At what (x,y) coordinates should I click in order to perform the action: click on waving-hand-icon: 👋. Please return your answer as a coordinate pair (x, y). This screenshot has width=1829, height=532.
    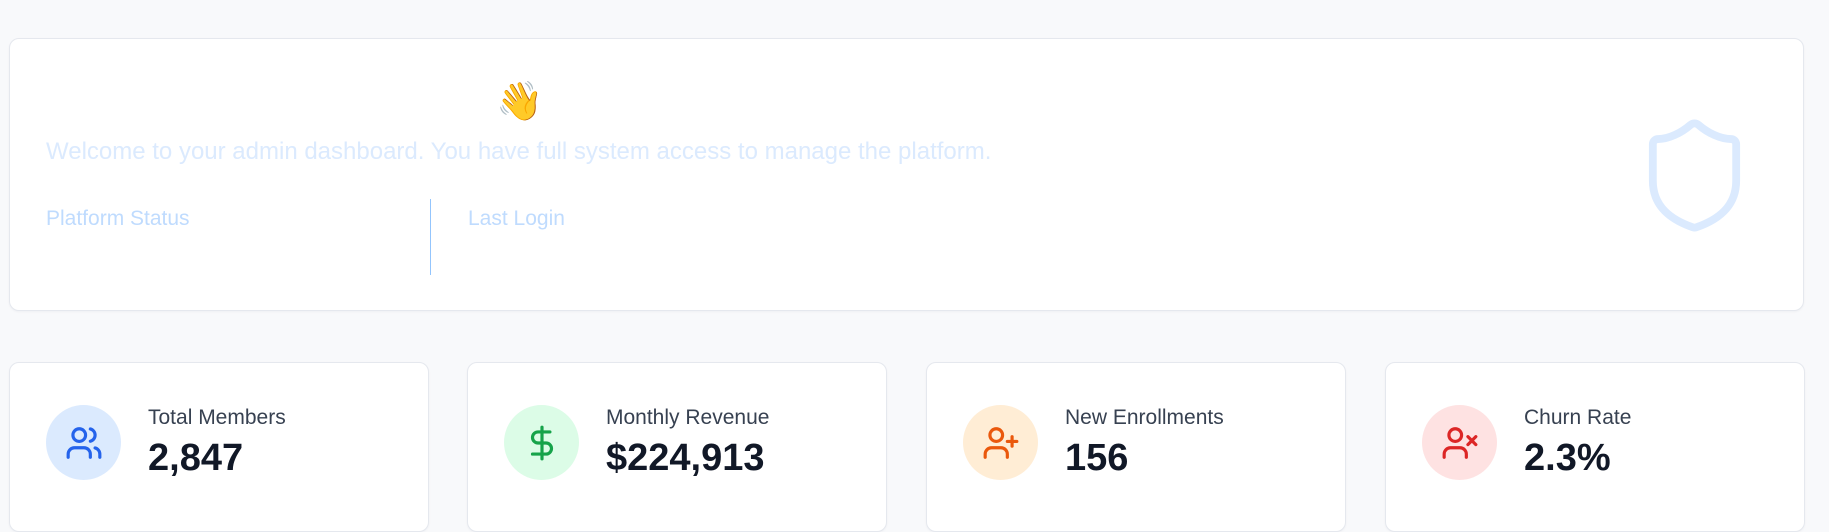
    Looking at the image, I should click on (520, 102).